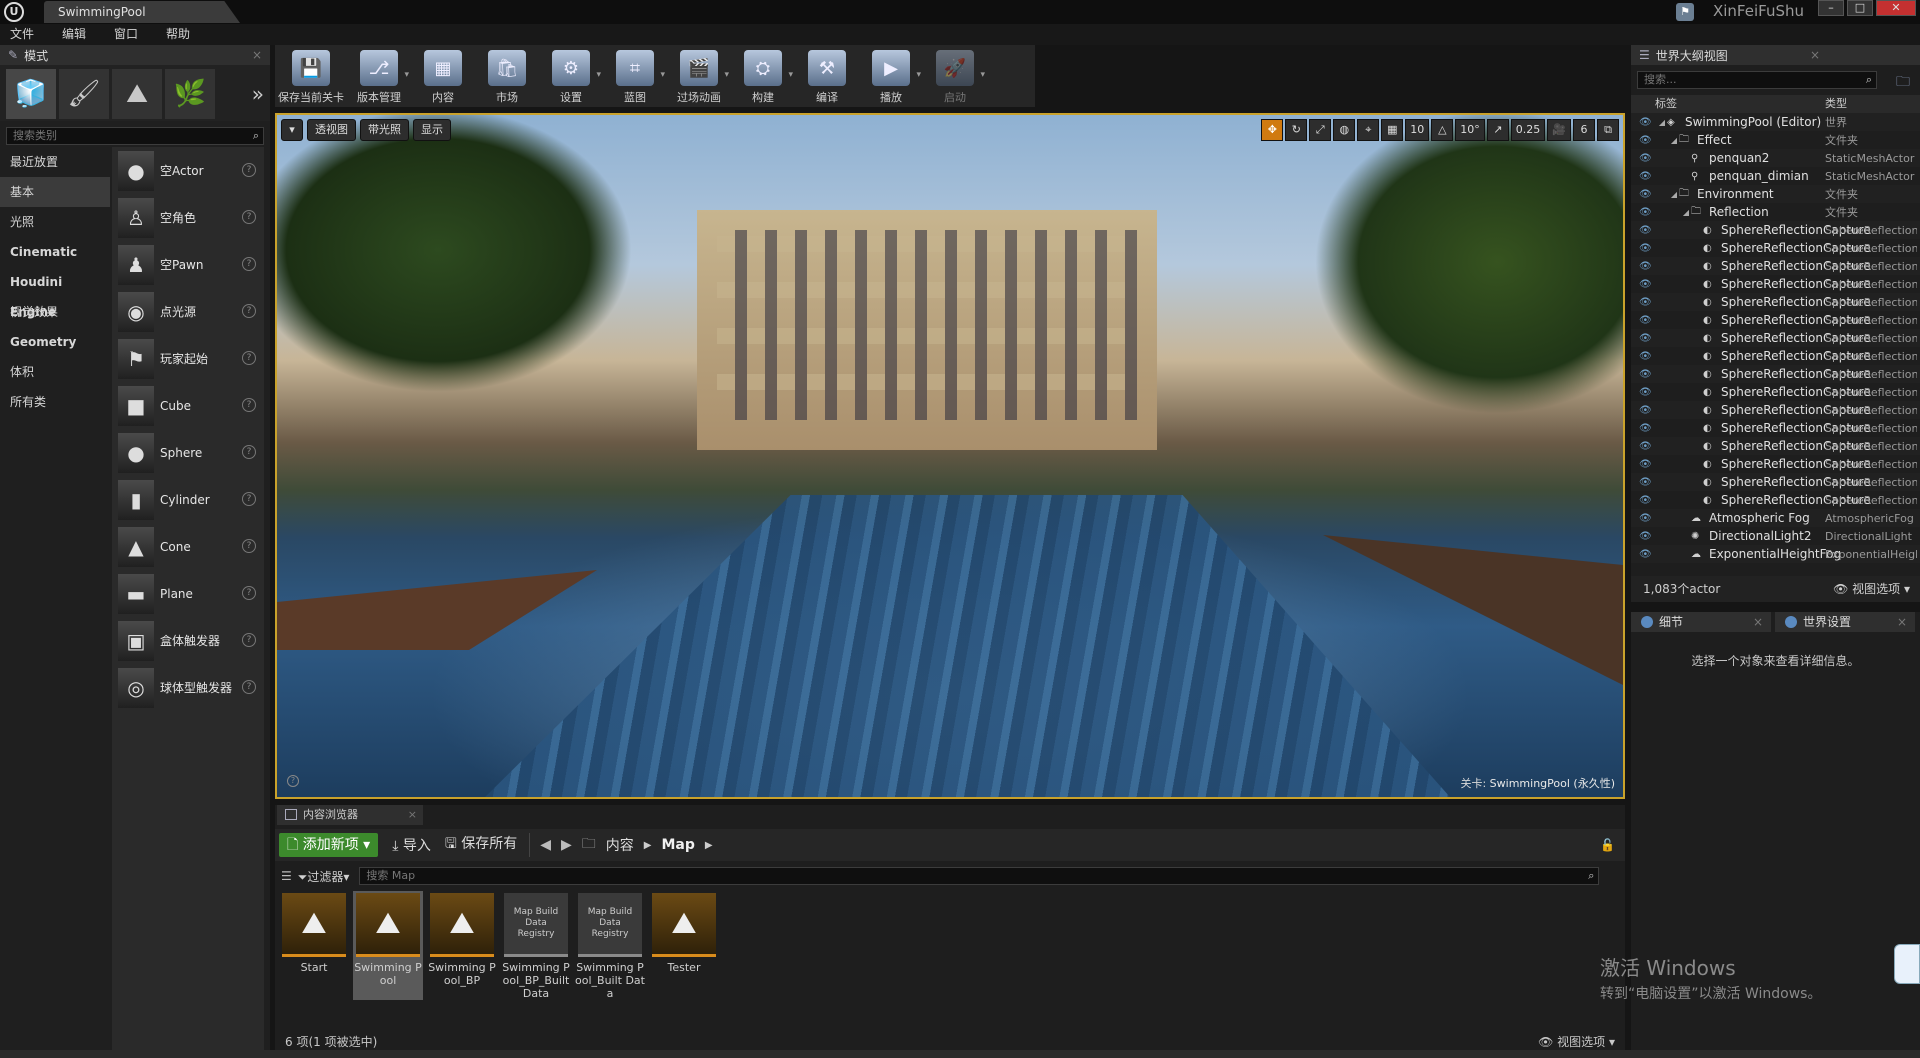 This screenshot has height=1058, width=1920. What do you see at coordinates (481, 845) in the screenshot?
I see `save-all-button: 🖫 保存所有` at bounding box center [481, 845].